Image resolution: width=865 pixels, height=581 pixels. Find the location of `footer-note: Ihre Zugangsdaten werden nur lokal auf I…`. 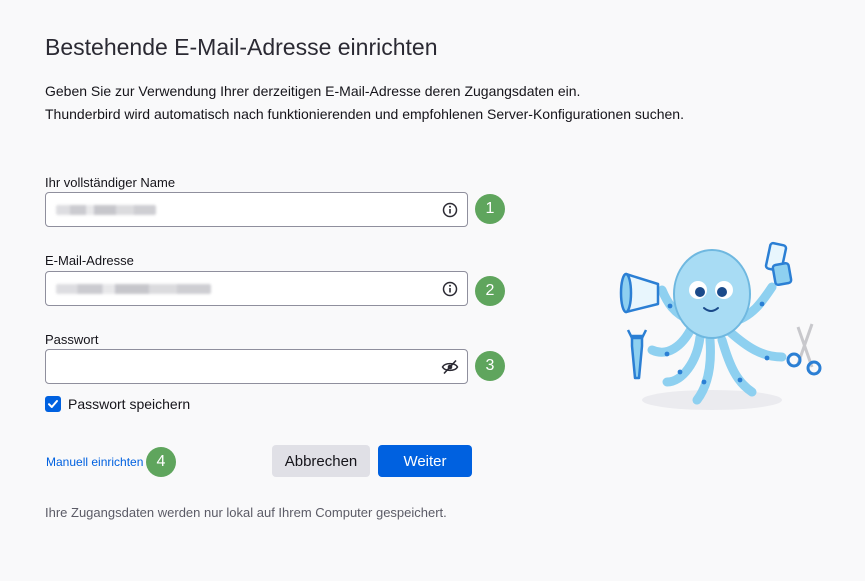

footer-note: Ihre Zugangsdaten werden nur lokal auf I… is located at coordinates (246, 512).